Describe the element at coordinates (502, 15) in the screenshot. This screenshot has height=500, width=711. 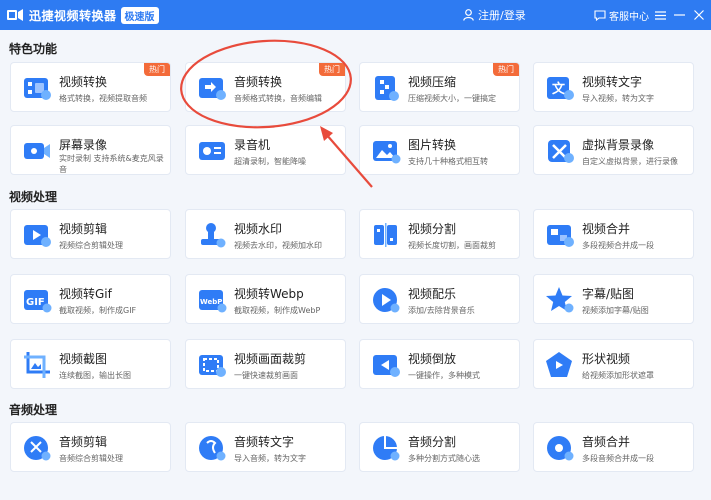
I see `login-label: 注册/登录` at that location.